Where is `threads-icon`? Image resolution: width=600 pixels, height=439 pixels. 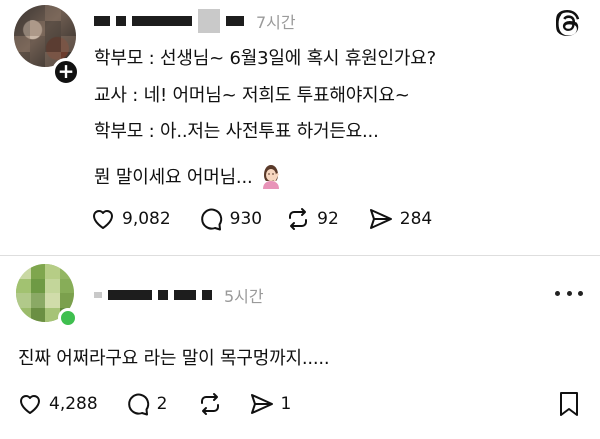 threads-icon is located at coordinates (569, 23).